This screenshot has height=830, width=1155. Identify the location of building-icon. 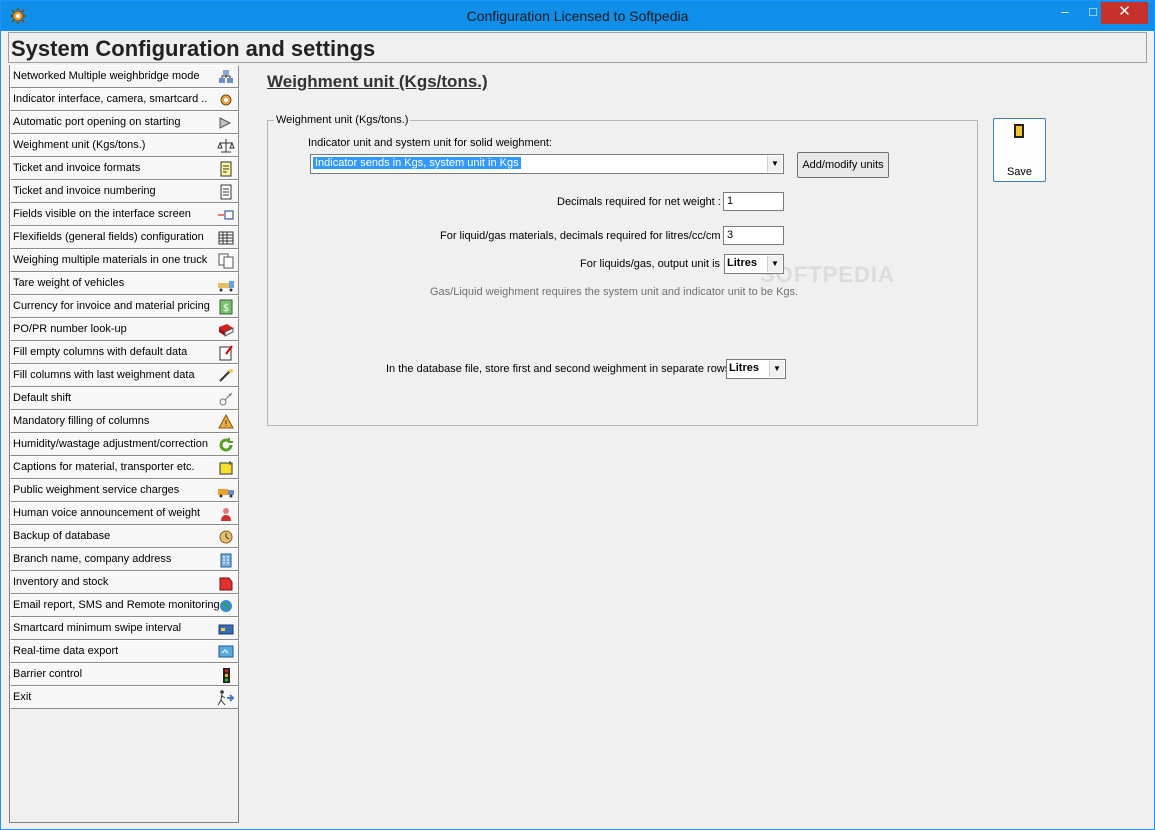
(226, 560).